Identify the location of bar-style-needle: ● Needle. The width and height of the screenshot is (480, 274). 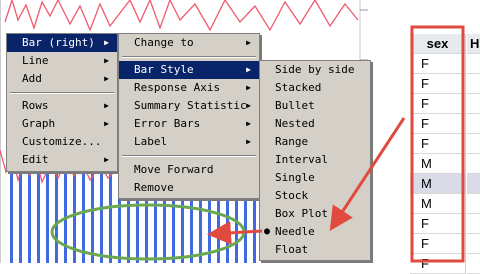
(315, 232).